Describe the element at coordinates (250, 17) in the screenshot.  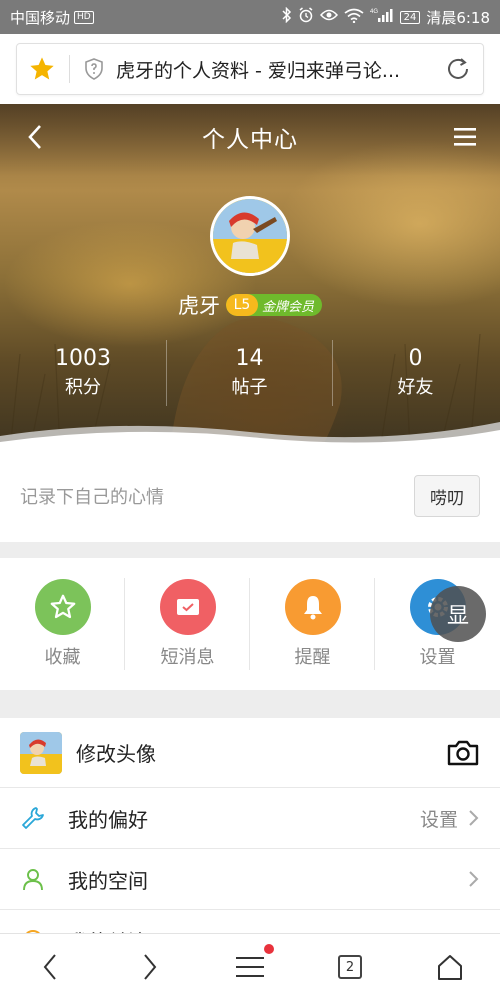
I see `status-bar: 中国移动 HD 4G 24 清晨6:18` at that location.